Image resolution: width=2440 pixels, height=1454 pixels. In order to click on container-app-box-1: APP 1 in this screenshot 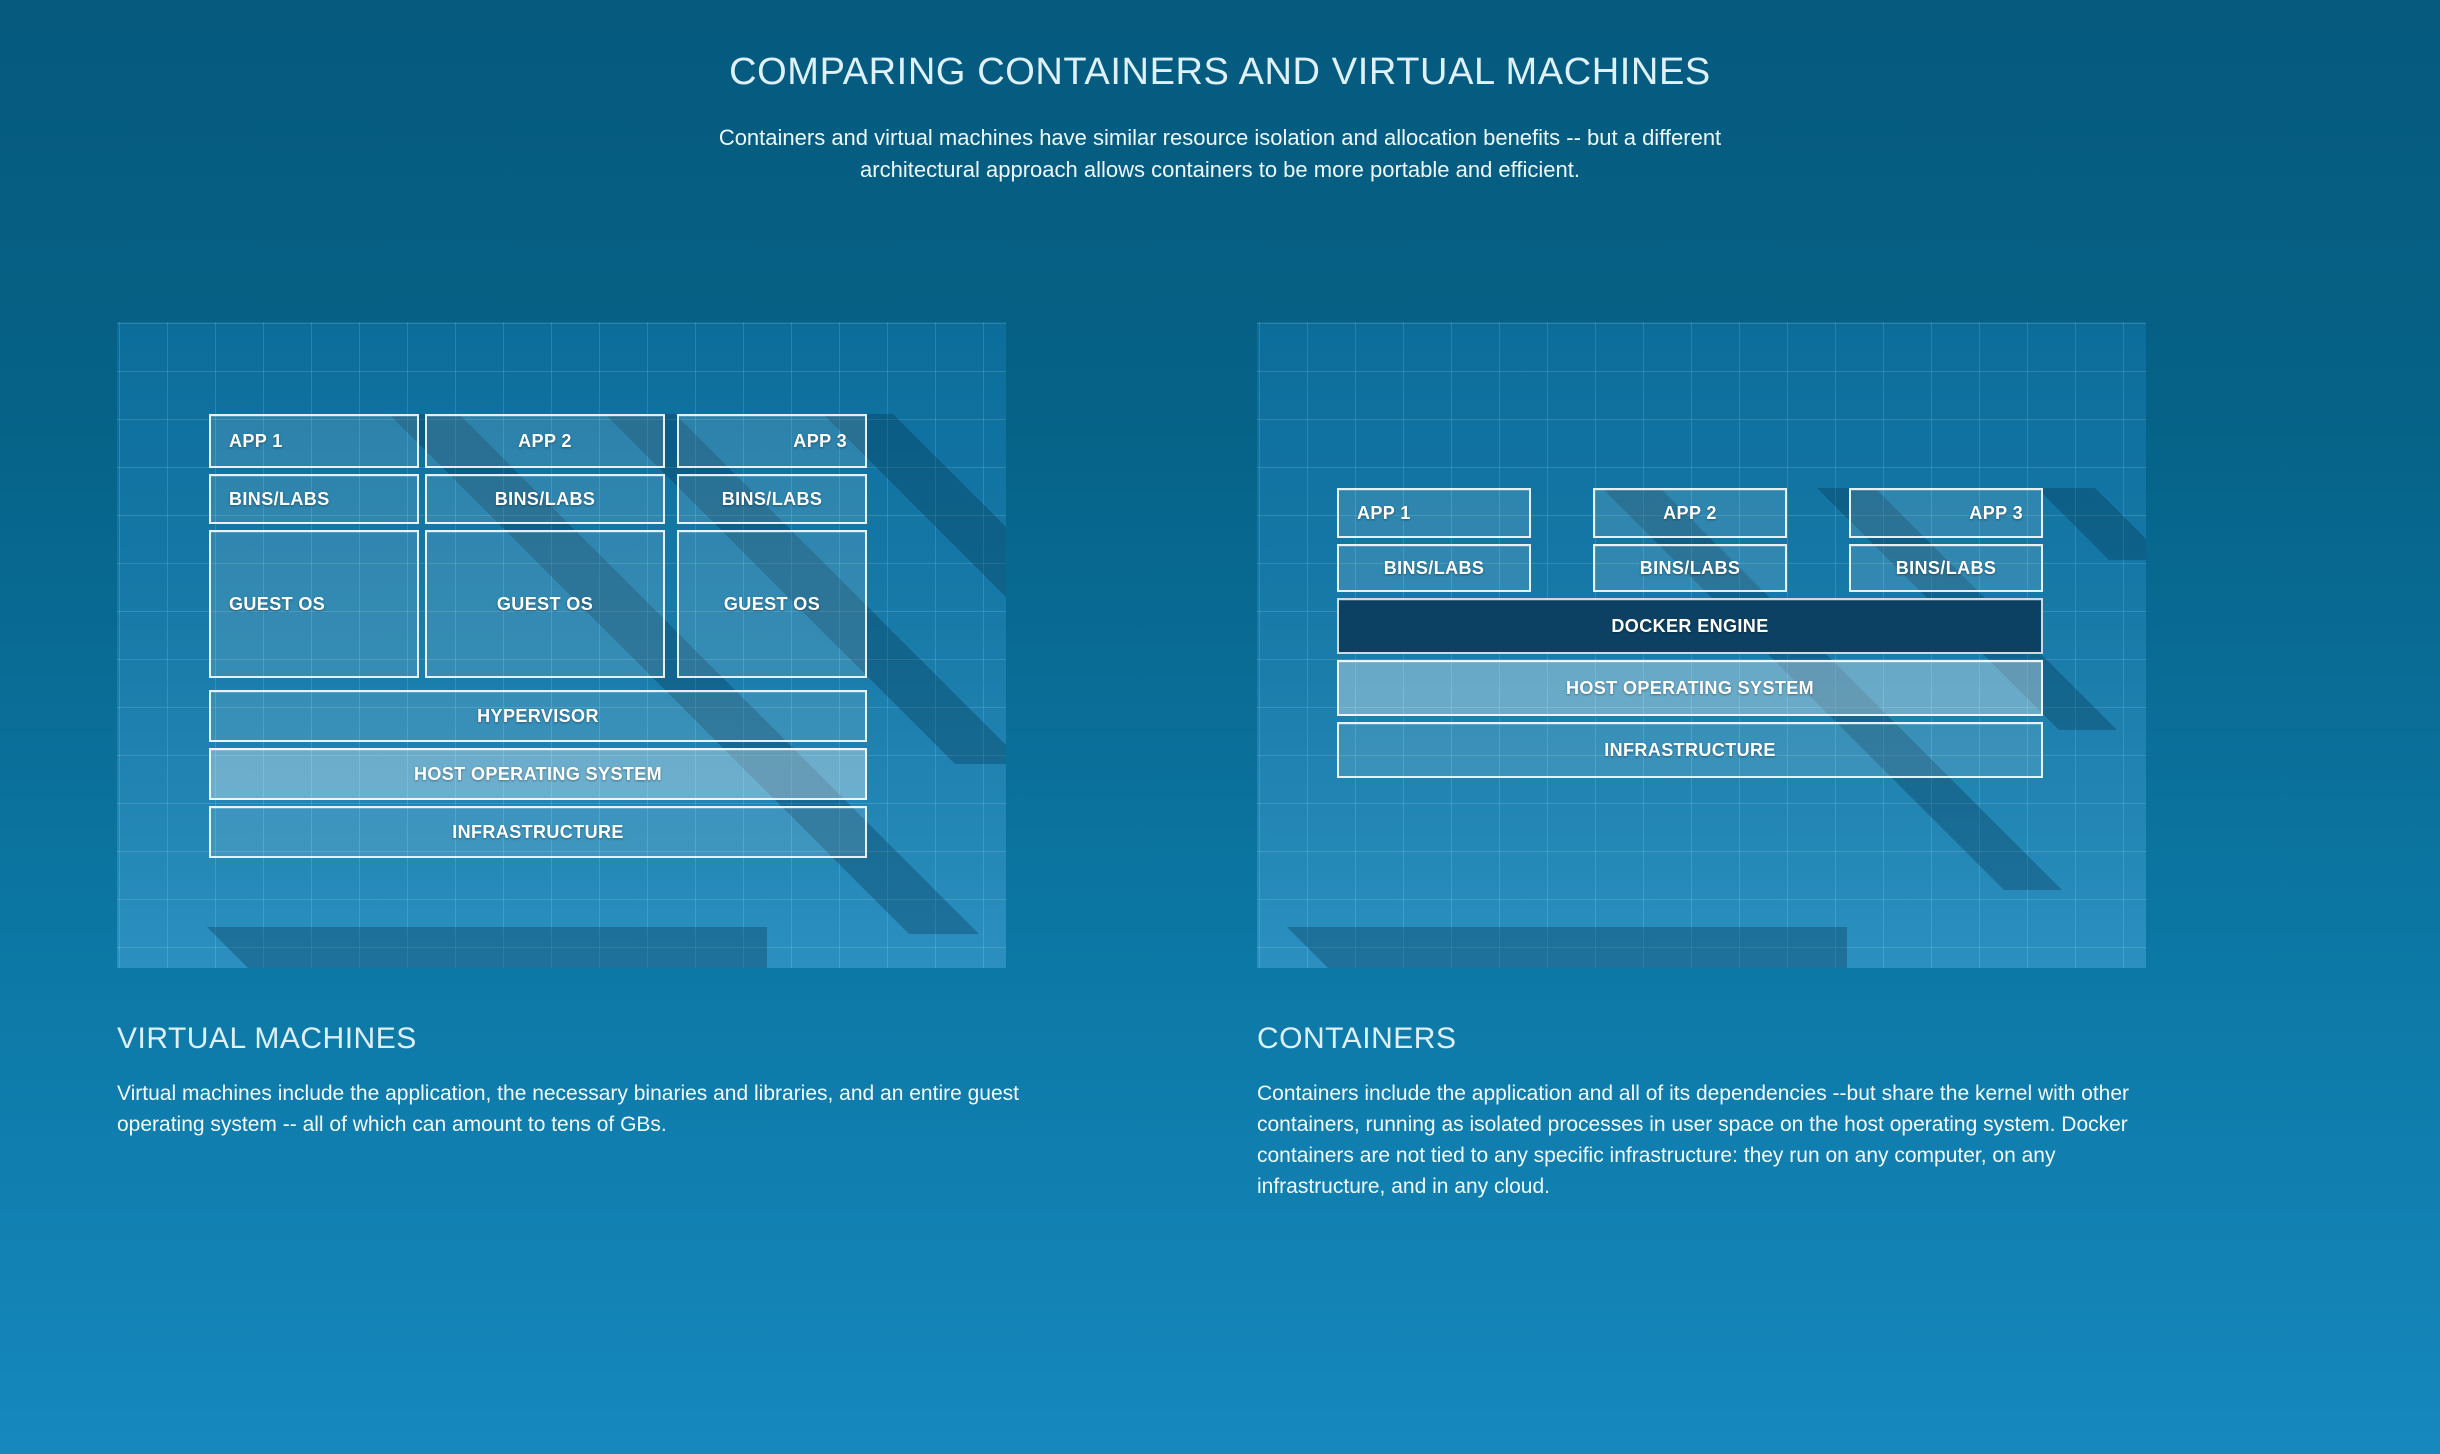, I will do `click(1434, 513)`.